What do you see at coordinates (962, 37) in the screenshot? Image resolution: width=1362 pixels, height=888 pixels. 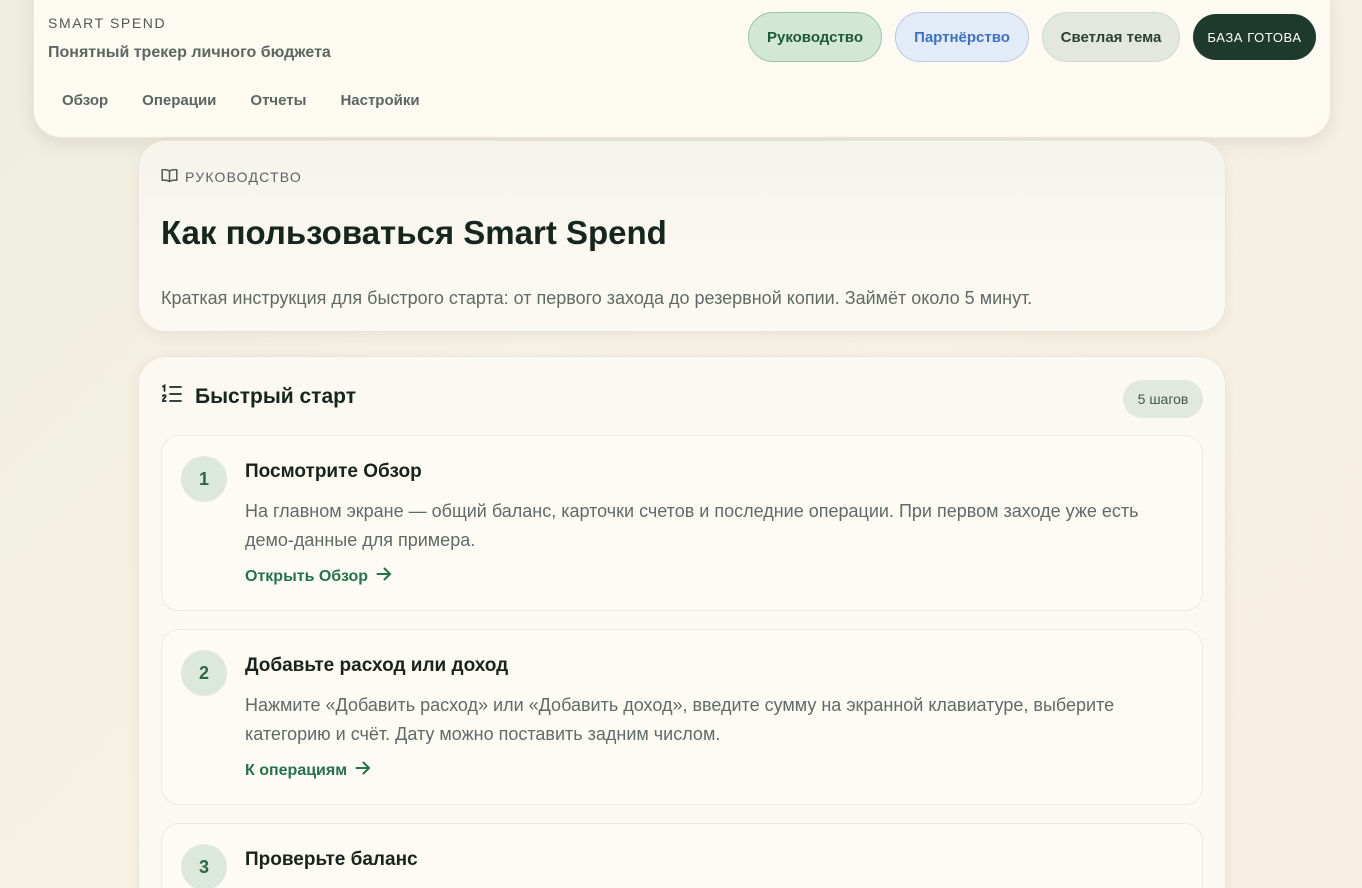 I see `partnership-button: Партнёрство` at bounding box center [962, 37].